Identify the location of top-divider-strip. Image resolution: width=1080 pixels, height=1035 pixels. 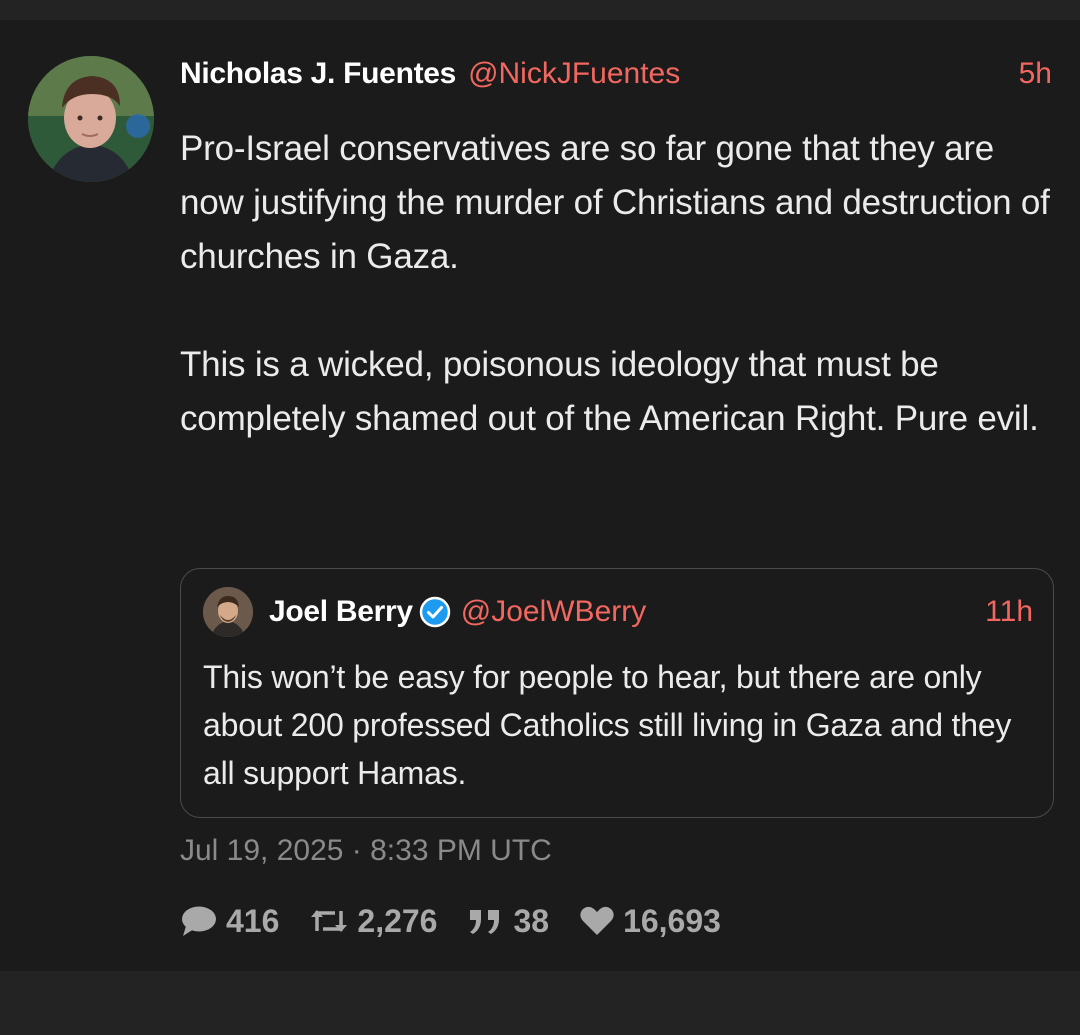
(540, 10).